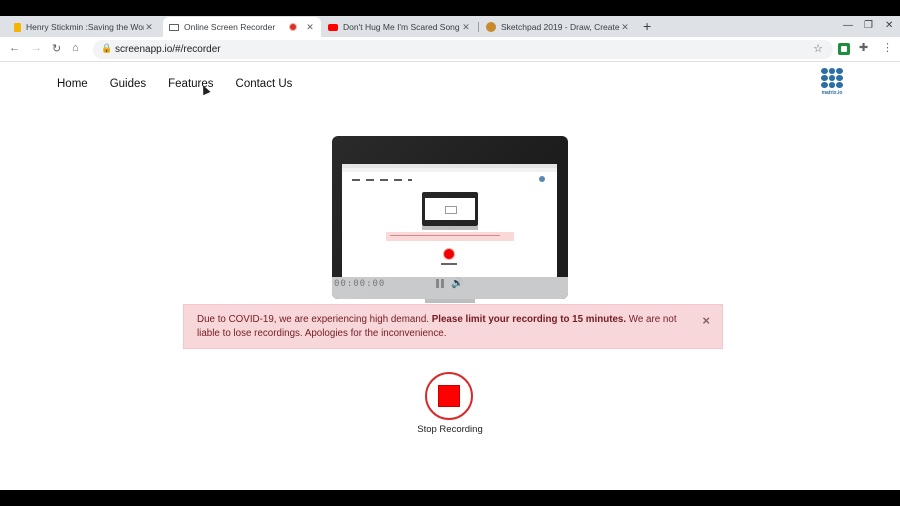 This screenshot has height=506, width=900. What do you see at coordinates (558, 27) in the screenshot?
I see `tab-sketchpad: Sketchpad 2019 - Draw, Create, S ✕` at bounding box center [558, 27].